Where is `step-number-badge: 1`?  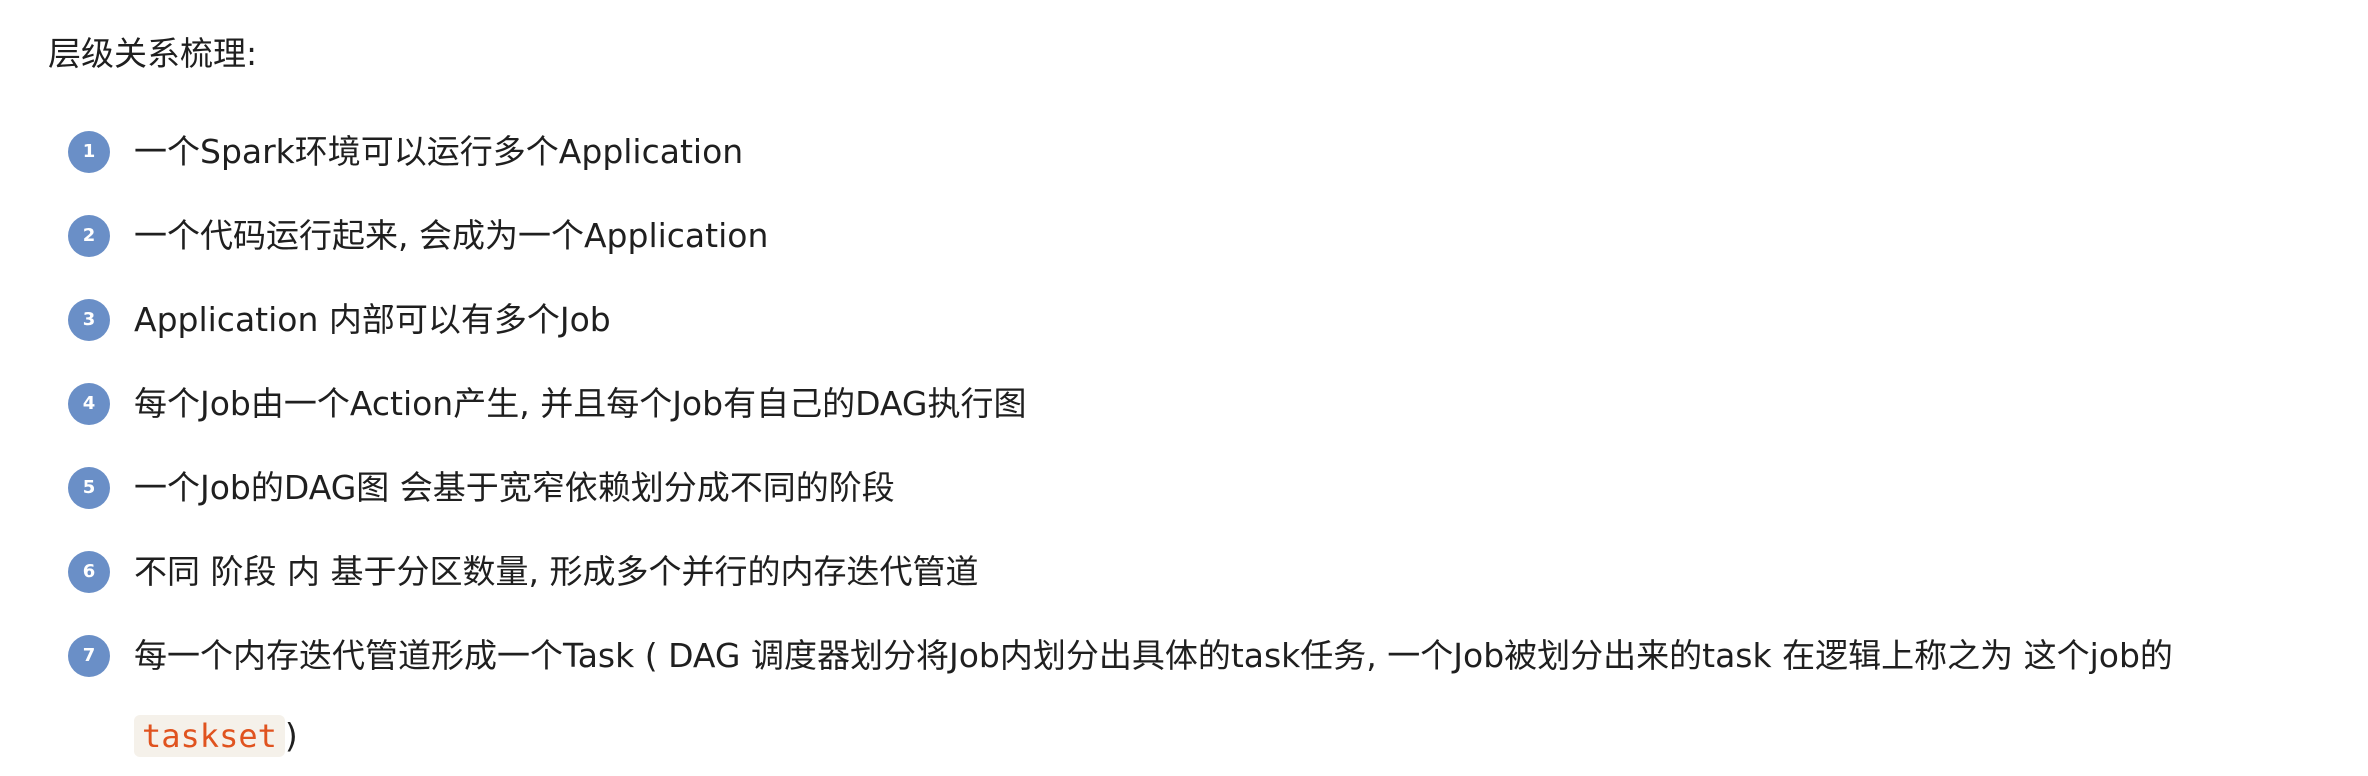 step-number-badge: 1 is located at coordinates (89, 152).